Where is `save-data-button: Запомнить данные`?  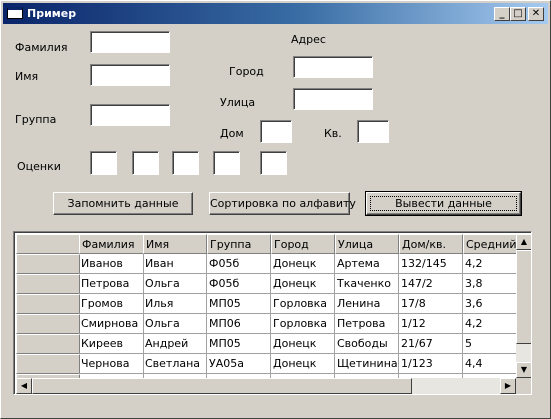
save-data-button: Запомнить данные is located at coordinates (123, 203).